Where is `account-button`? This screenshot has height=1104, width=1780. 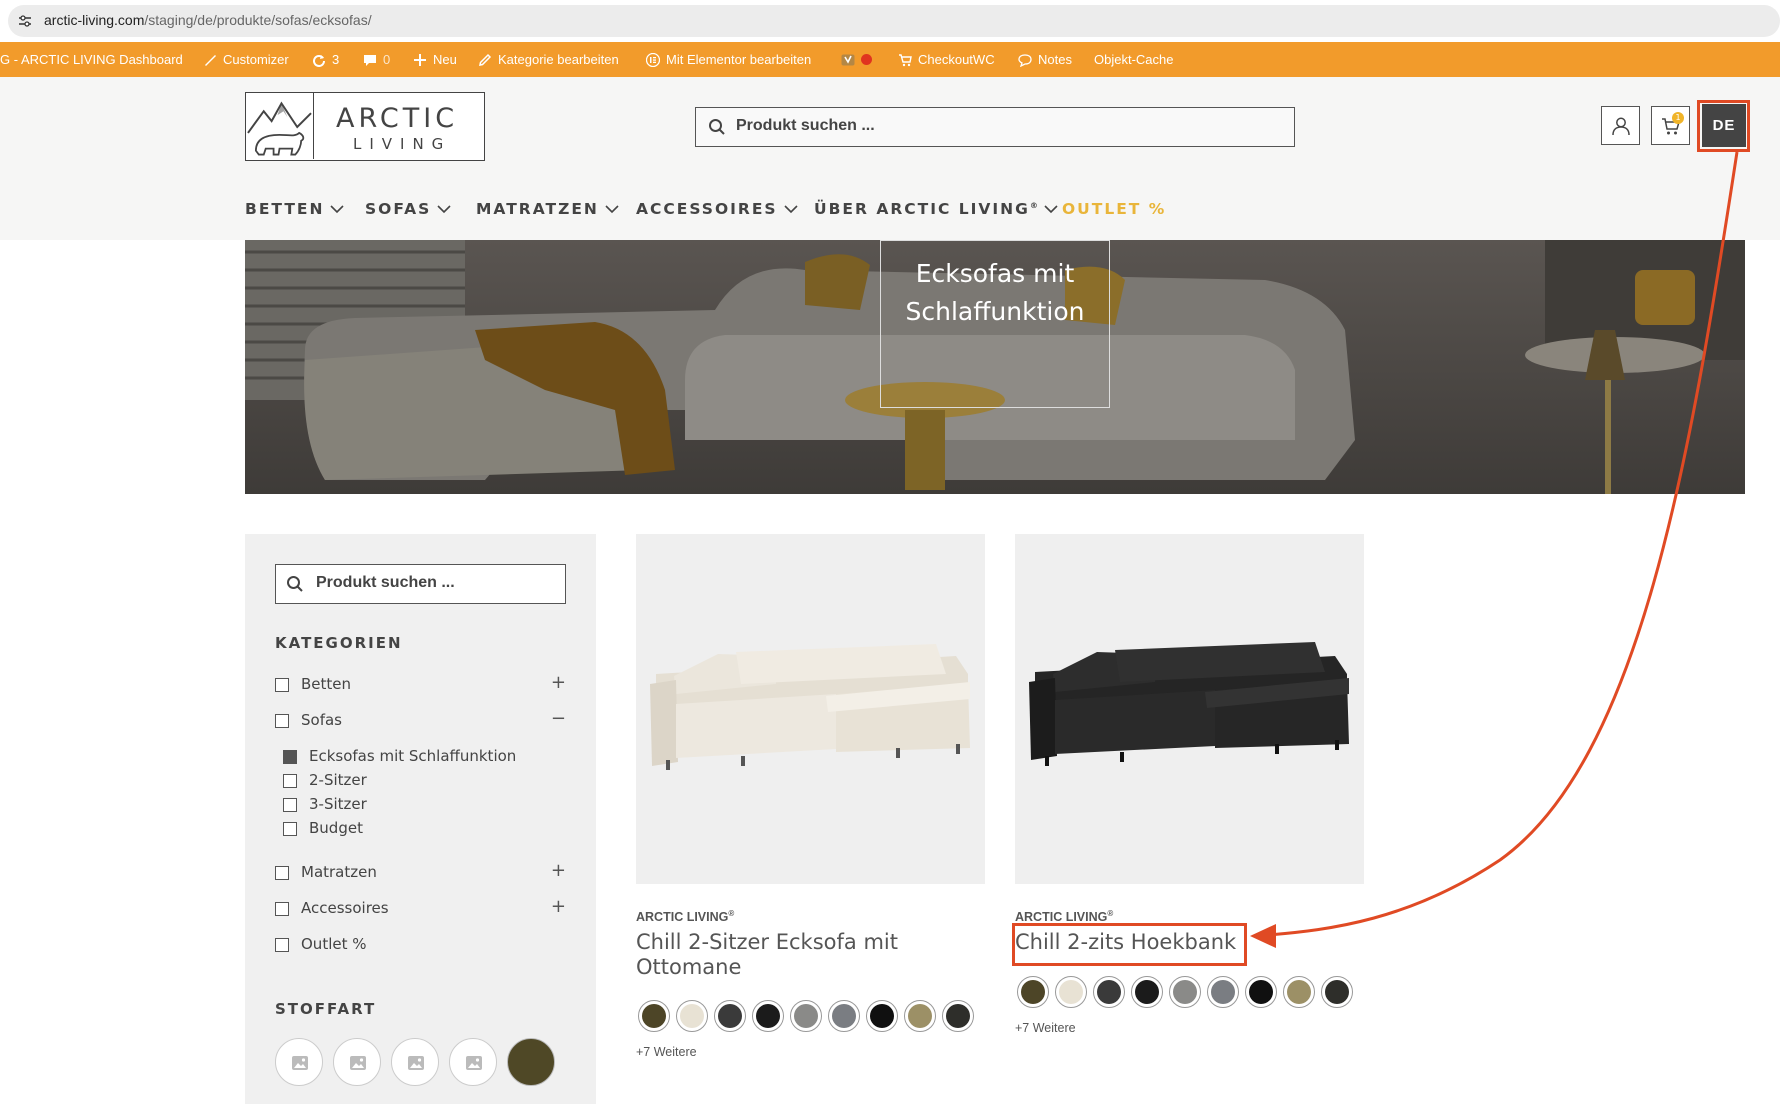 account-button is located at coordinates (1620, 125).